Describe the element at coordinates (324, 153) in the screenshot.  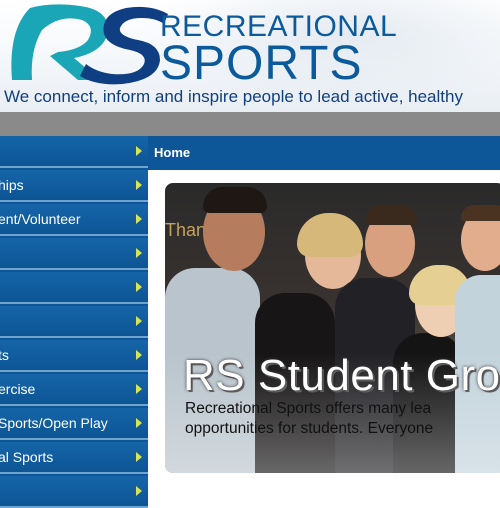
I see `breadcrumb-bar: Home` at that location.